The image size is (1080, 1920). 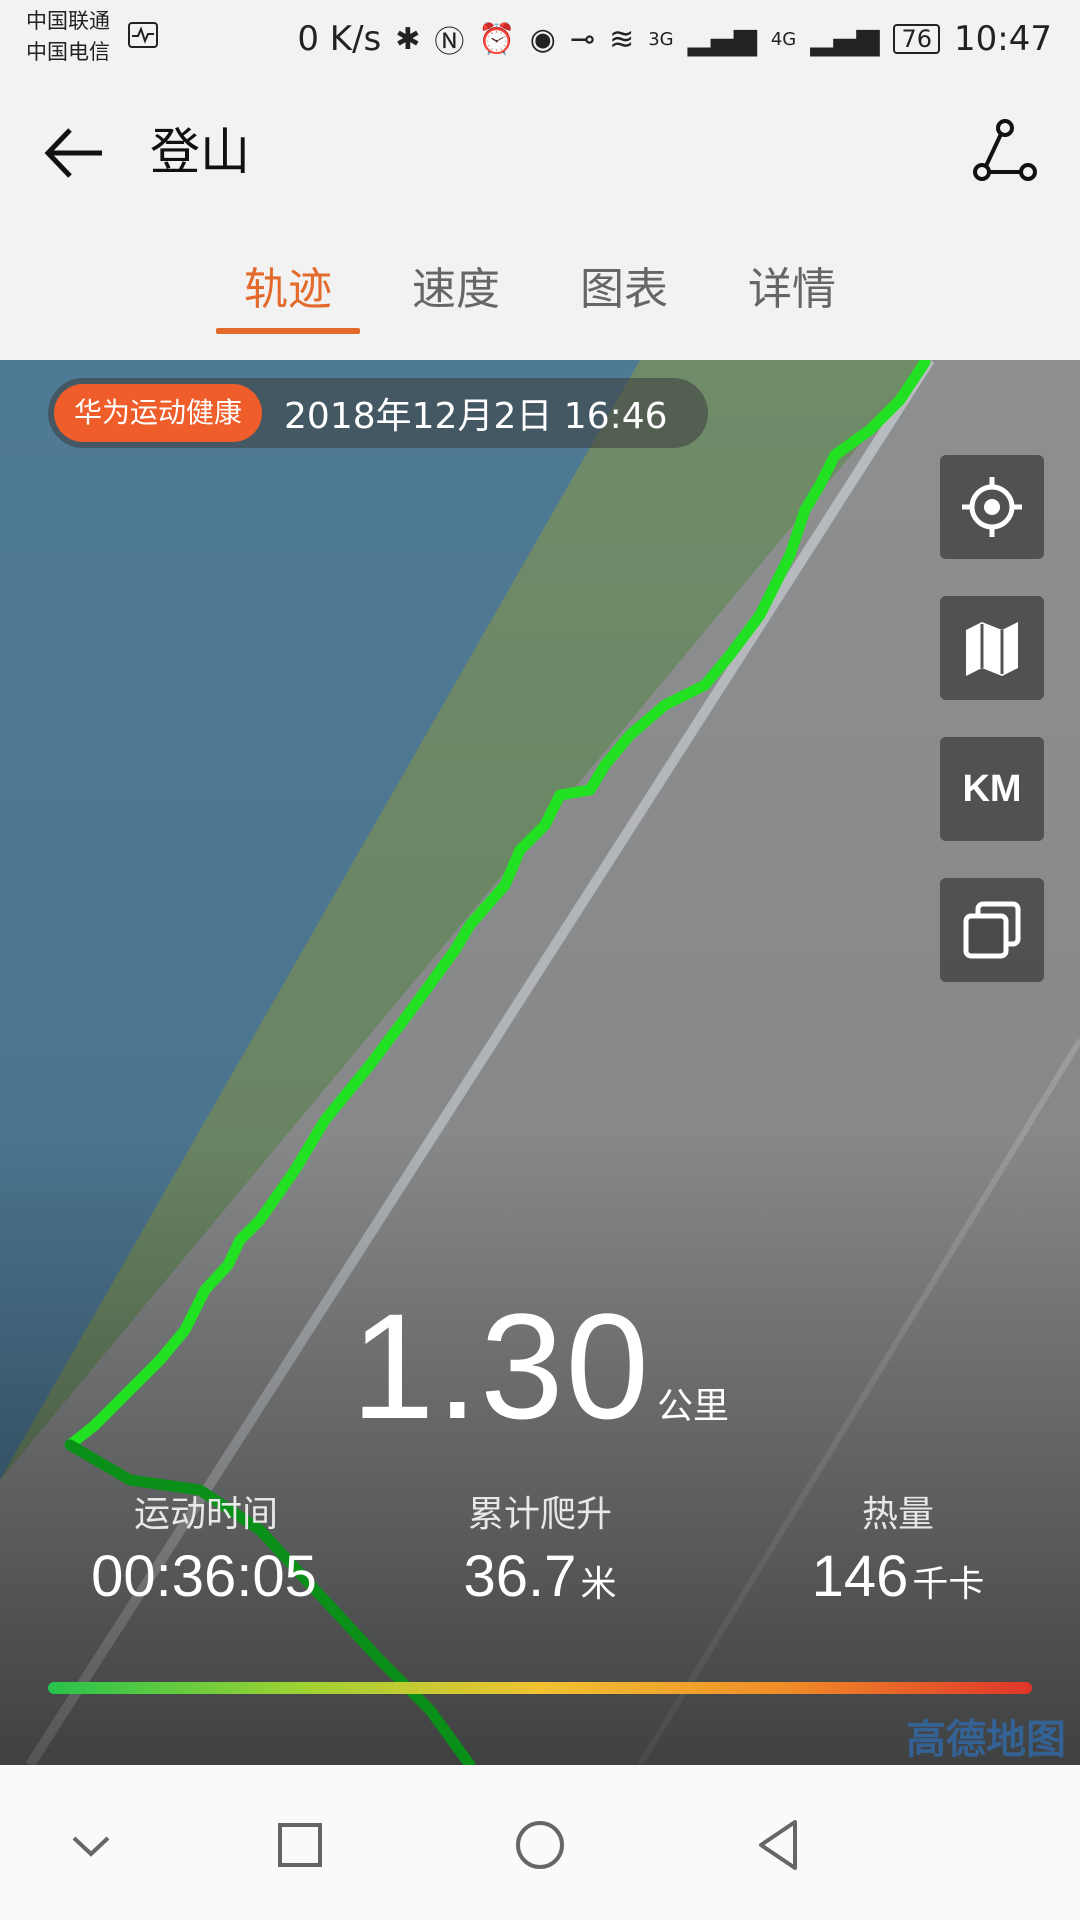 I want to click on nfc-icon: Ⓝ, so click(x=449, y=42).